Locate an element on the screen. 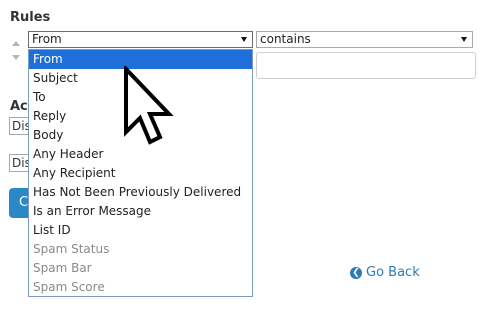 The width and height of the screenshot is (484, 310). rule-operator-select: contains is located at coordinates (364, 39).